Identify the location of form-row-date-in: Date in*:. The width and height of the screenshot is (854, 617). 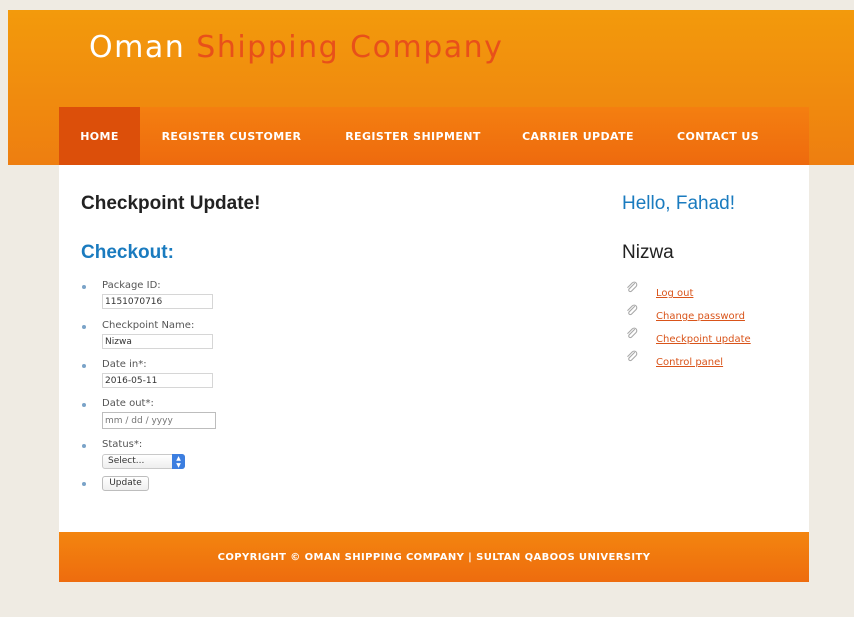
(211, 377).